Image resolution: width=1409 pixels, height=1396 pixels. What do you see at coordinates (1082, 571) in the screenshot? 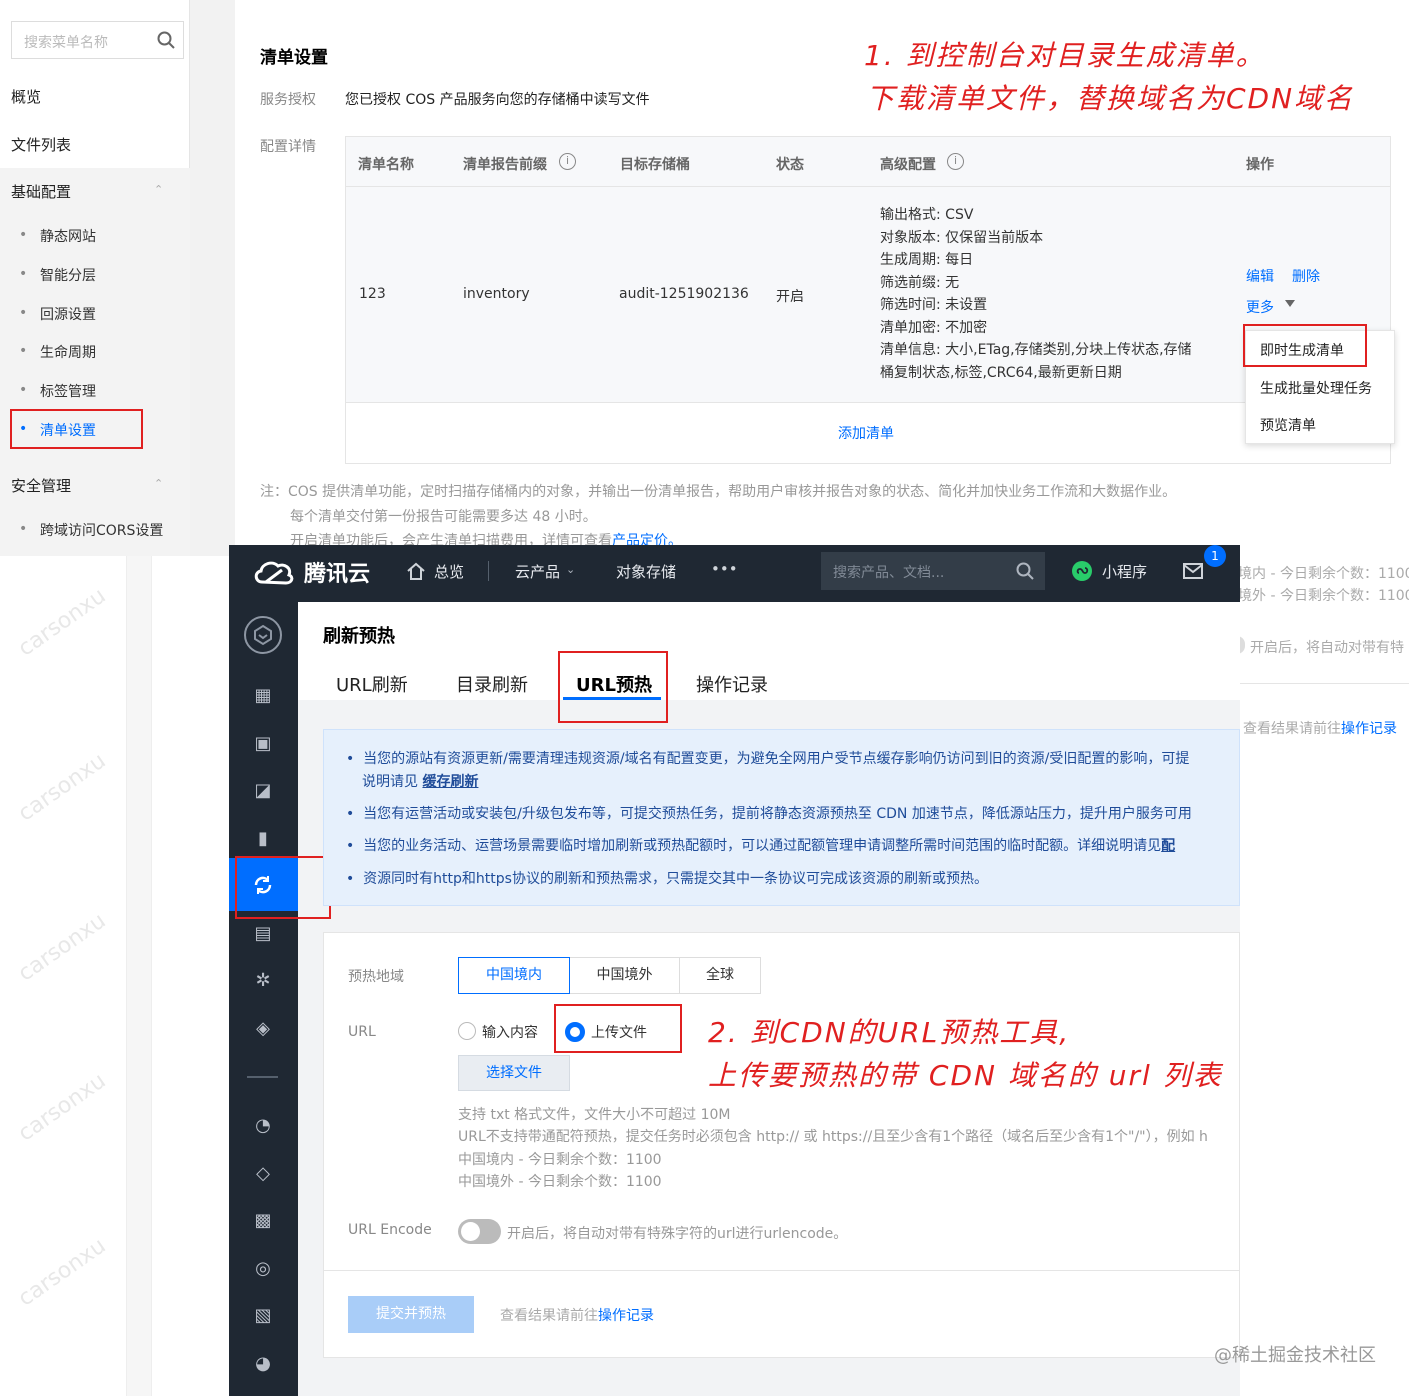
I see `miniprogram-icon` at bounding box center [1082, 571].